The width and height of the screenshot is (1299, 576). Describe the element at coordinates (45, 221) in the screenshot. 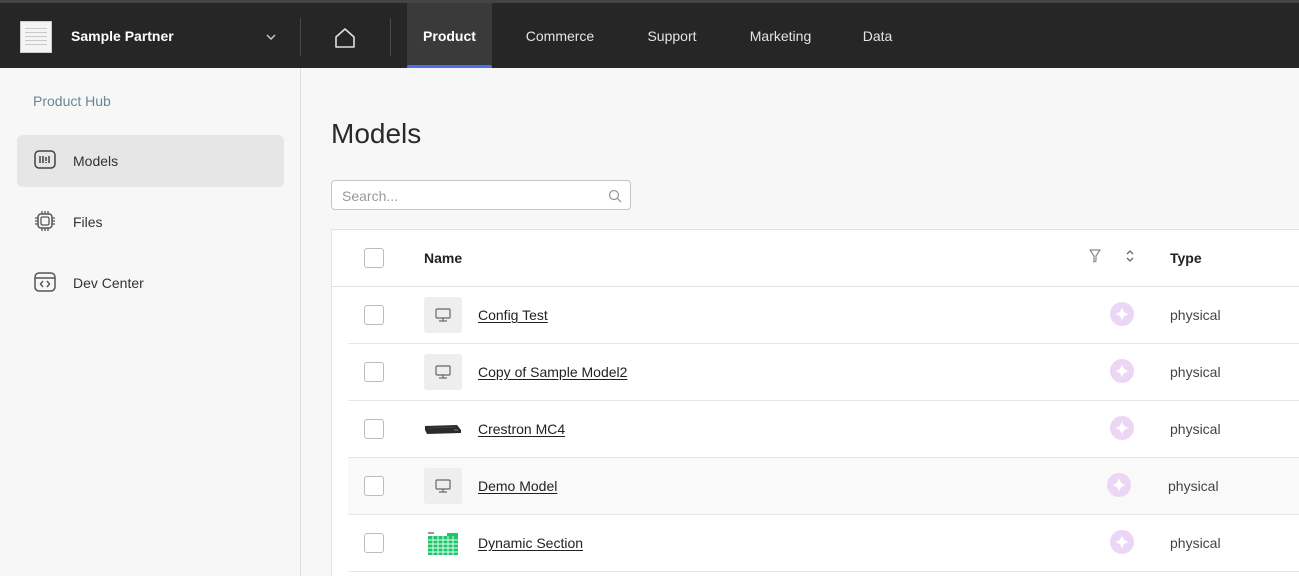

I see `chip-icon` at that location.